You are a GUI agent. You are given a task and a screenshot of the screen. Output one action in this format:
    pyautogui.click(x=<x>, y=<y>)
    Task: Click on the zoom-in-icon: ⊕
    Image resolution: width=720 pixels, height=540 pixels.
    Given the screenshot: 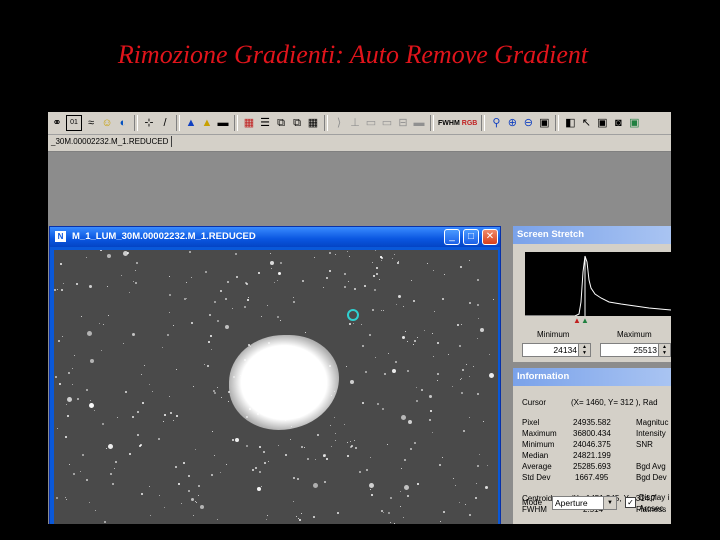 What is the action you would take?
    pyautogui.click(x=512, y=123)
    